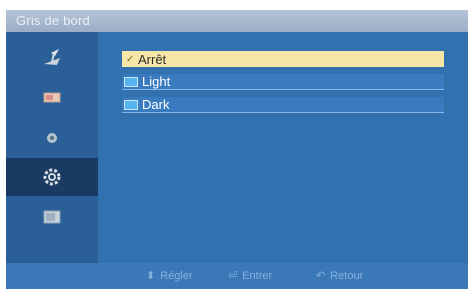 The height and width of the screenshot is (291, 472). What do you see at coordinates (283, 59) in the screenshot?
I see `option-arret: ✓ Arrêt` at bounding box center [283, 59].